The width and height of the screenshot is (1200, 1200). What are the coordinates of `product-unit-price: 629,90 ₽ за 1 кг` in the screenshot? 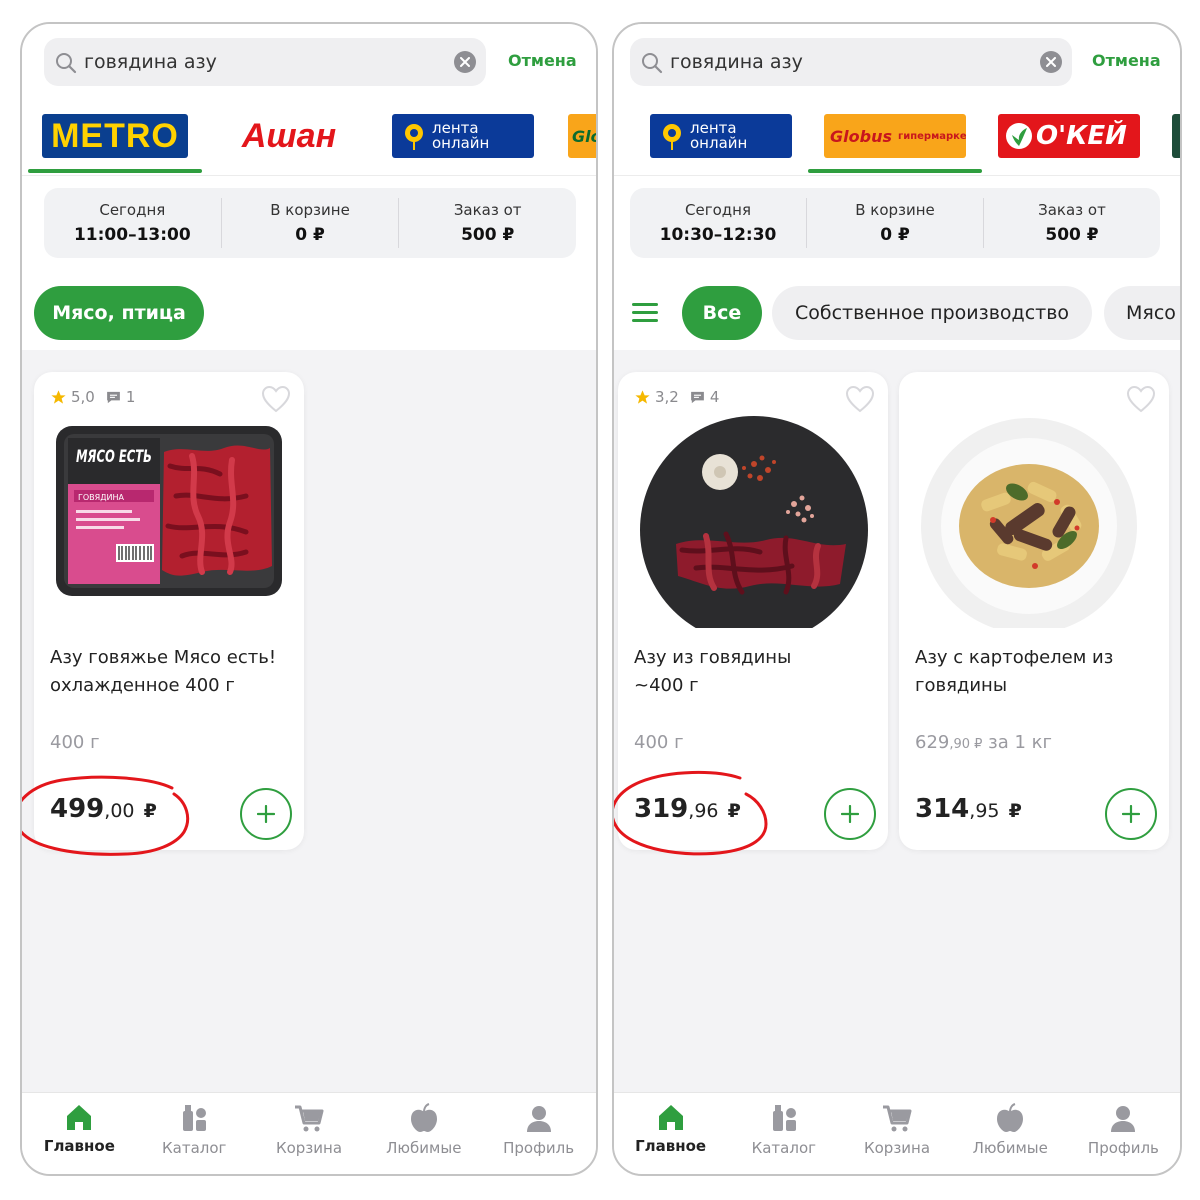 It's located at (983, 742).